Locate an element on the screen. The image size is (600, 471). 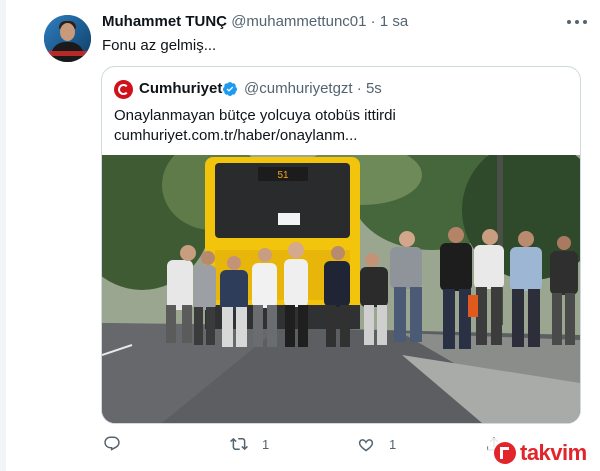
author-avatar is located at coordinates (67, 38).